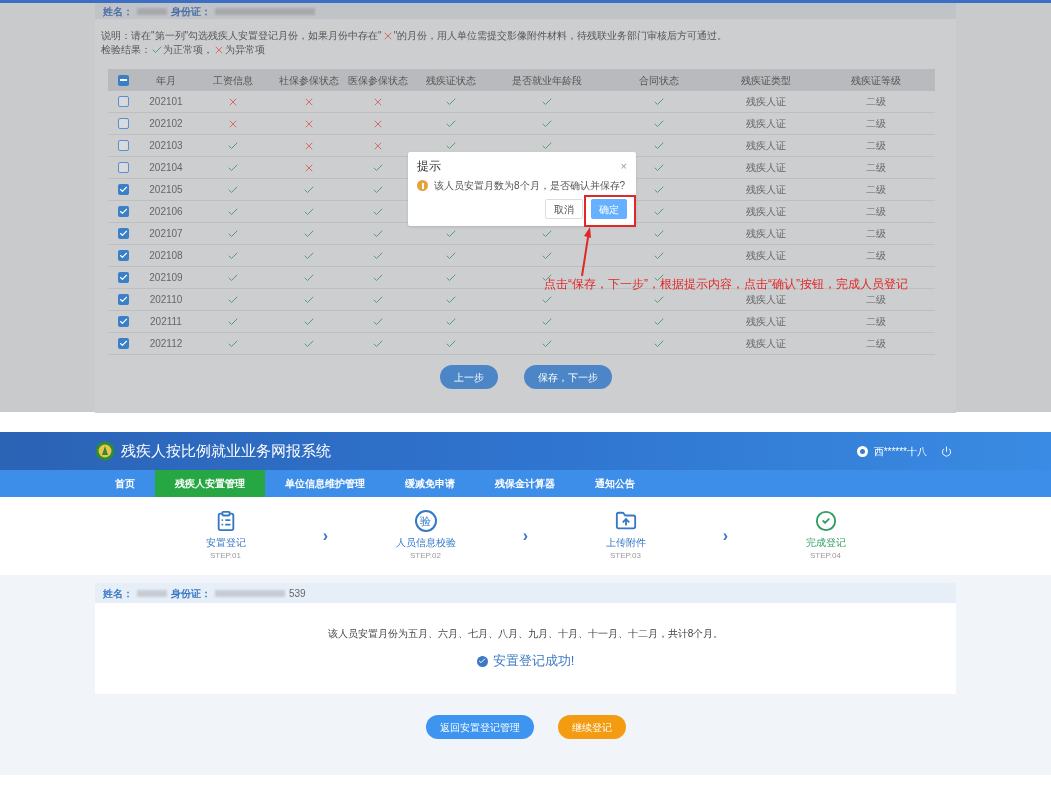 Image resolution: width=1051 pixels, height=791 pixels. What do you see at coordinates (225, 556) in the screenshot?
I see `step-number: STEP.01` at bounding box center [225, 556].